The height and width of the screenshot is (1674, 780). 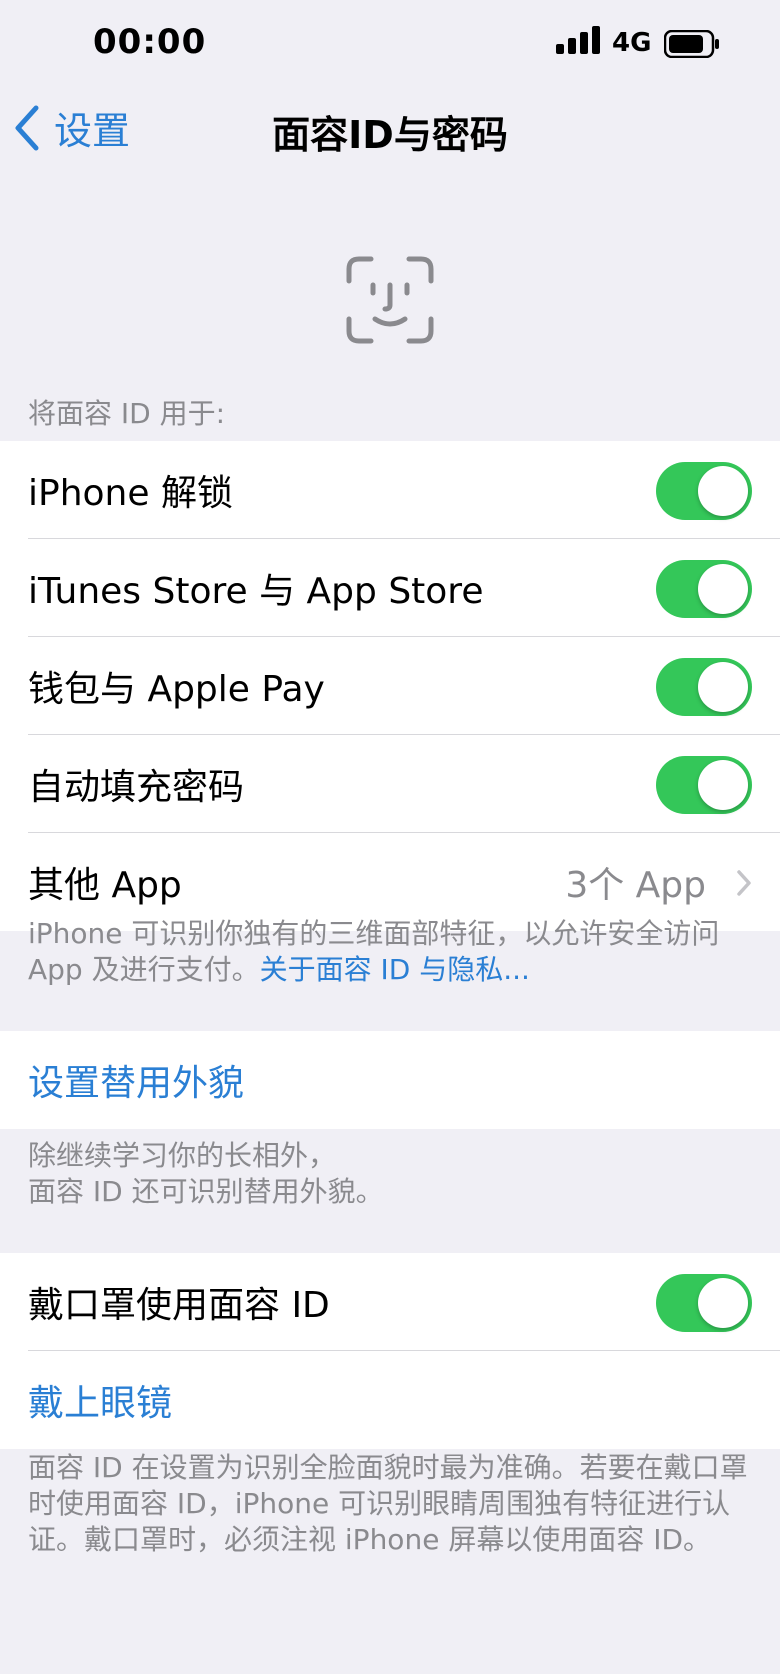 What do you see at coordinates (390, 1302) in the screenshot?
I see `face-id-with-mask-row: 戴口罩使用面容 ID` at bounding box center [390, 1302].